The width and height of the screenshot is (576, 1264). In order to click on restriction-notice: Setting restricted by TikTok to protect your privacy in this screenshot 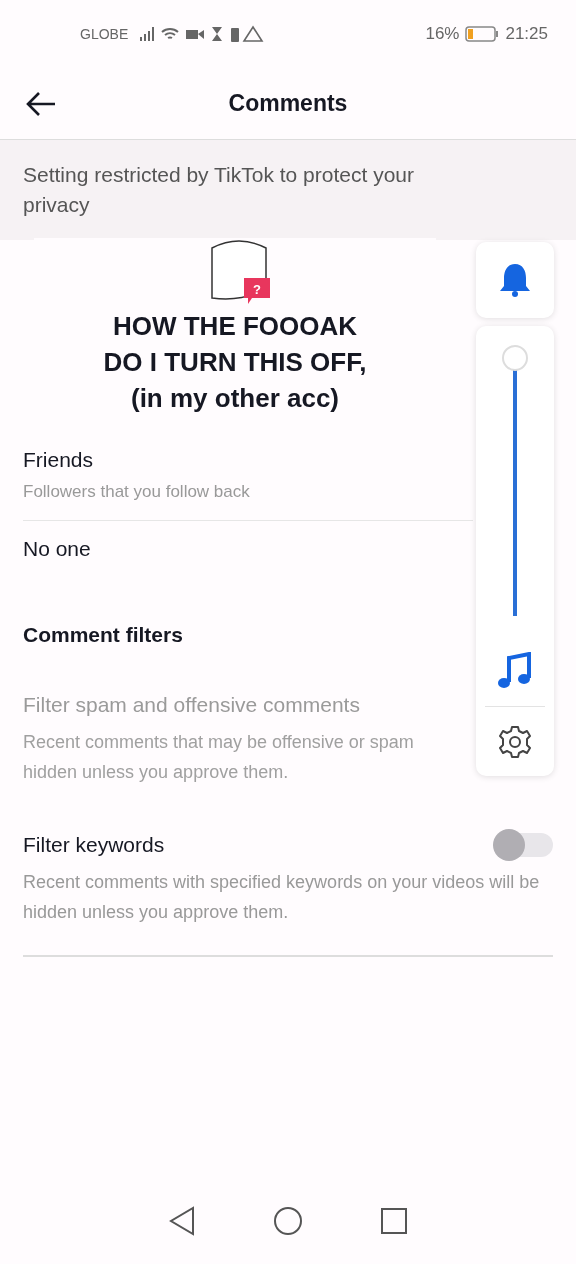, I will do `click(288, 190)`.